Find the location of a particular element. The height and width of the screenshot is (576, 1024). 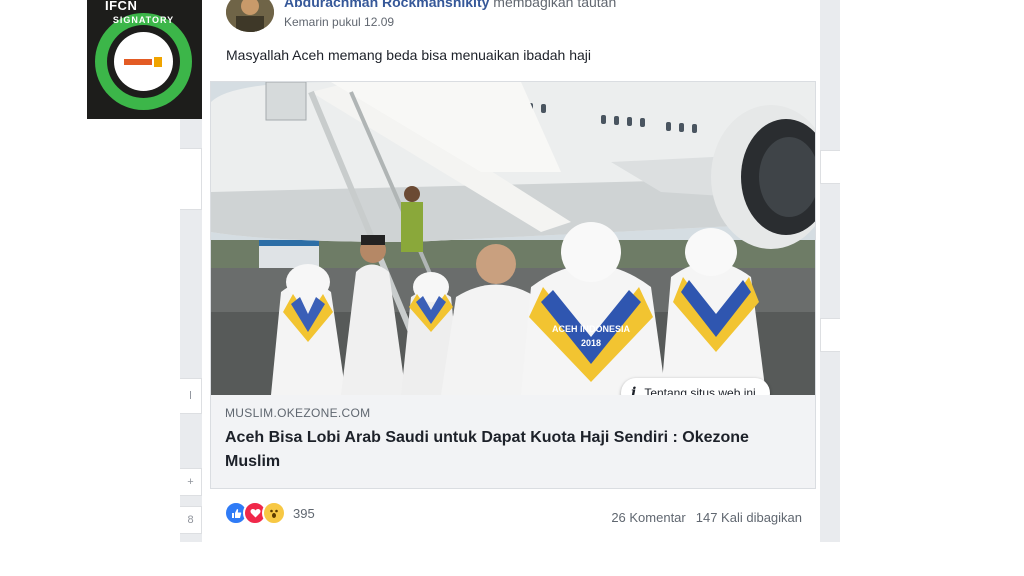

ifcn-signatory-badge: IFCN SIGNATORY is located at coordinates (144, 59).